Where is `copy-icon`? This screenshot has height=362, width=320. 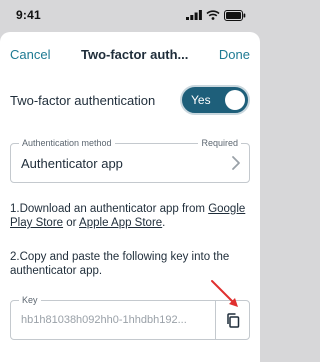 copy-icon is located at coordinates (232, 320).